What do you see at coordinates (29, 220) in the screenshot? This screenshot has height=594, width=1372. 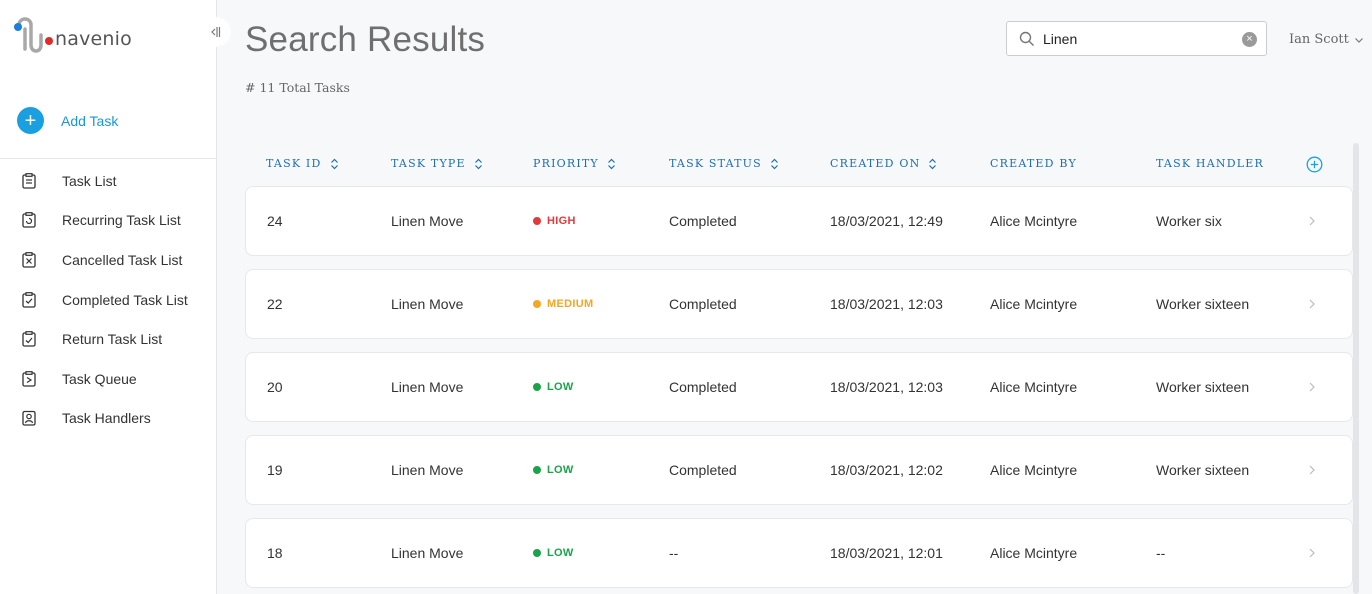 I see `recurring-task-icon` at bounding box center [29, 220].